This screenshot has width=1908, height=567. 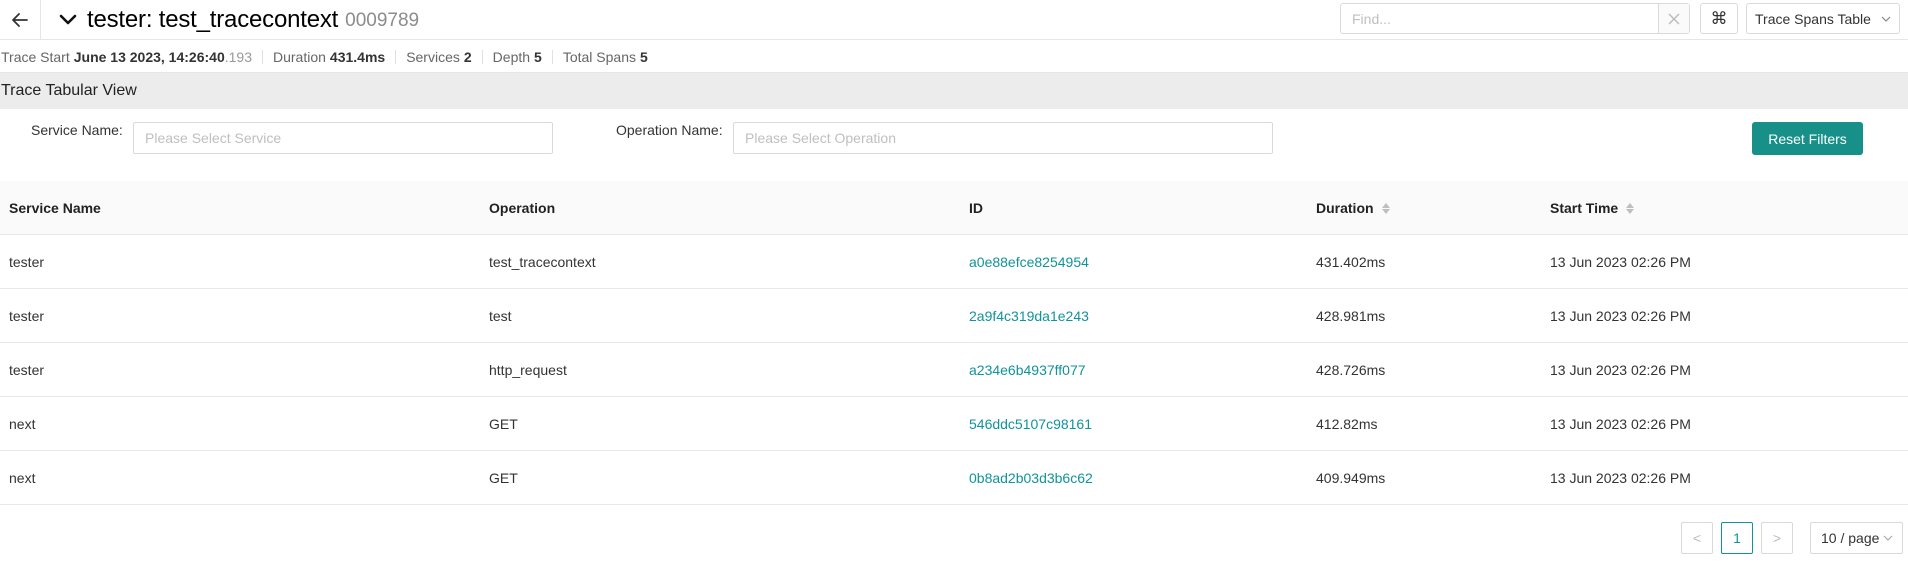 What do you see at coordinates (1031, 478) in the screenshot?
I see `span-id-link: 0b8ad2b03d3b6c62` at bounding box center [1031, 478].